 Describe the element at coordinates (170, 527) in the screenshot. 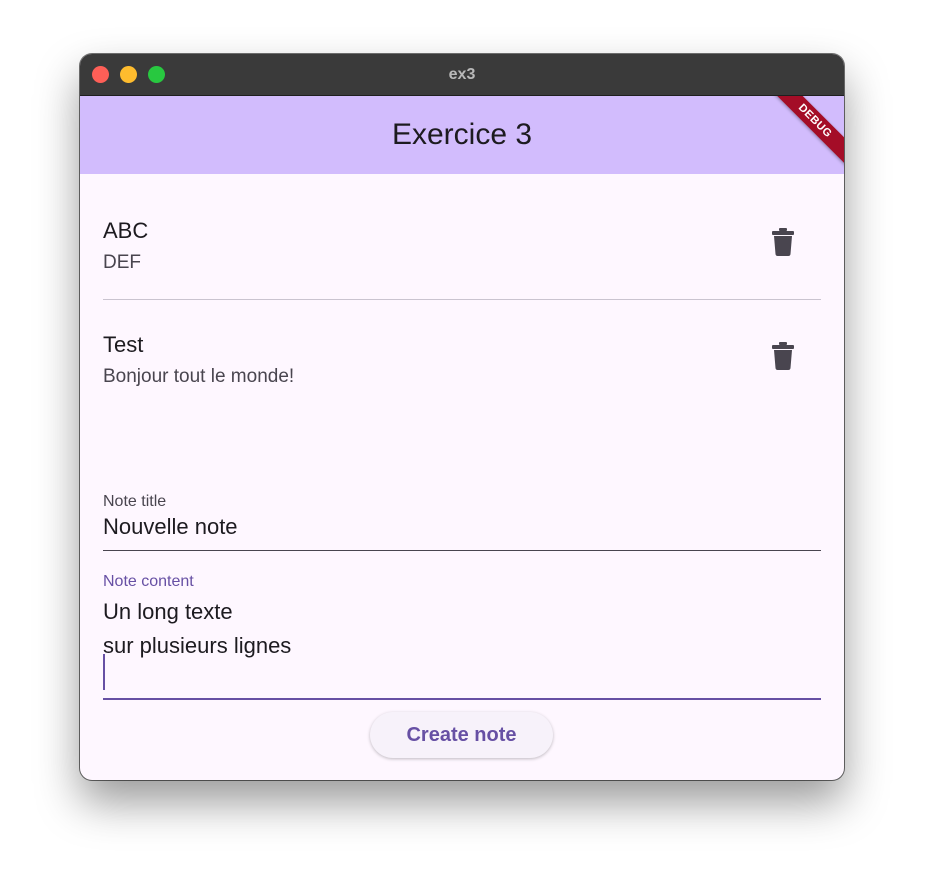

I see `note-title-input: Nouvelle note` at that location.